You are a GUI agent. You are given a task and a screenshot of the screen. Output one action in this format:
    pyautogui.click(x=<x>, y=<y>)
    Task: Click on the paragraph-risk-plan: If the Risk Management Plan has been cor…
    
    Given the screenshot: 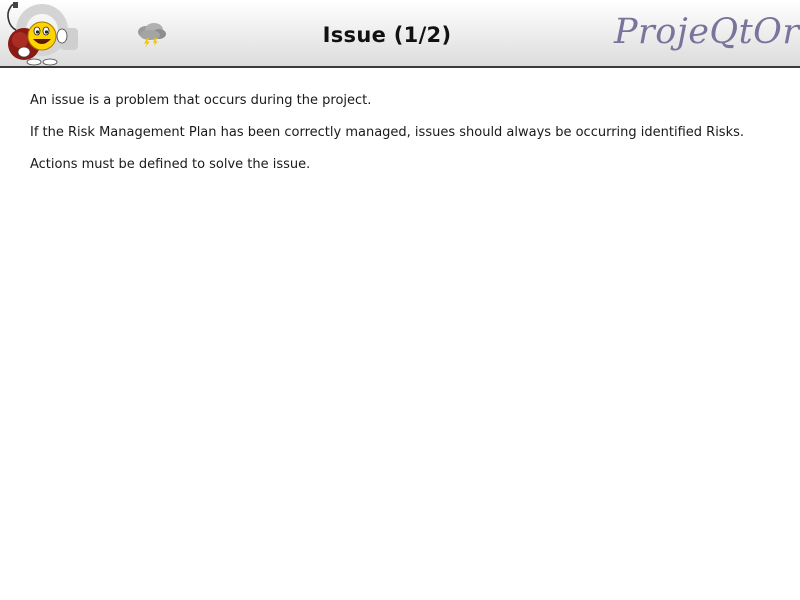 What is the action you would take?
    pyautogui.click(x=387, y=132)
    